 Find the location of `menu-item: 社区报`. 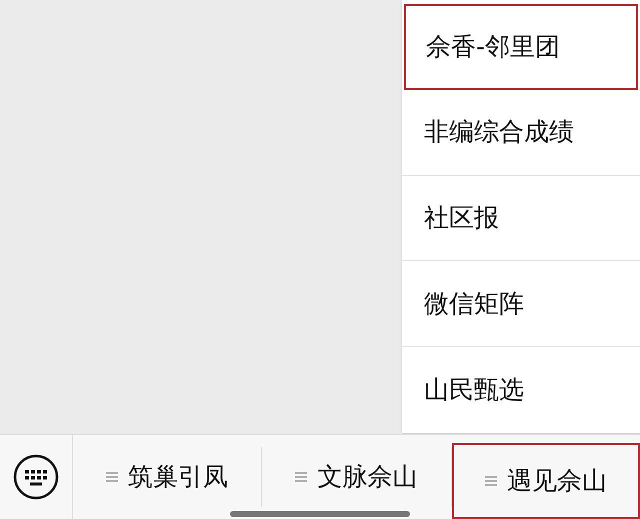

menu-item: 社区报 is located at coordinates (521, 219).